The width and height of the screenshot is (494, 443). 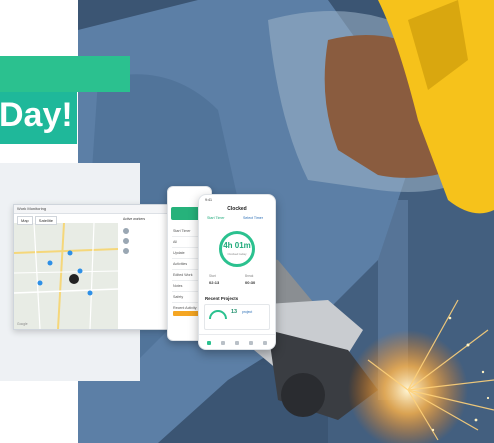 What do you see at coordinates (180, 264) in the screenshot?
I see `menu-item: Activities` at bounding box center [180, 264].